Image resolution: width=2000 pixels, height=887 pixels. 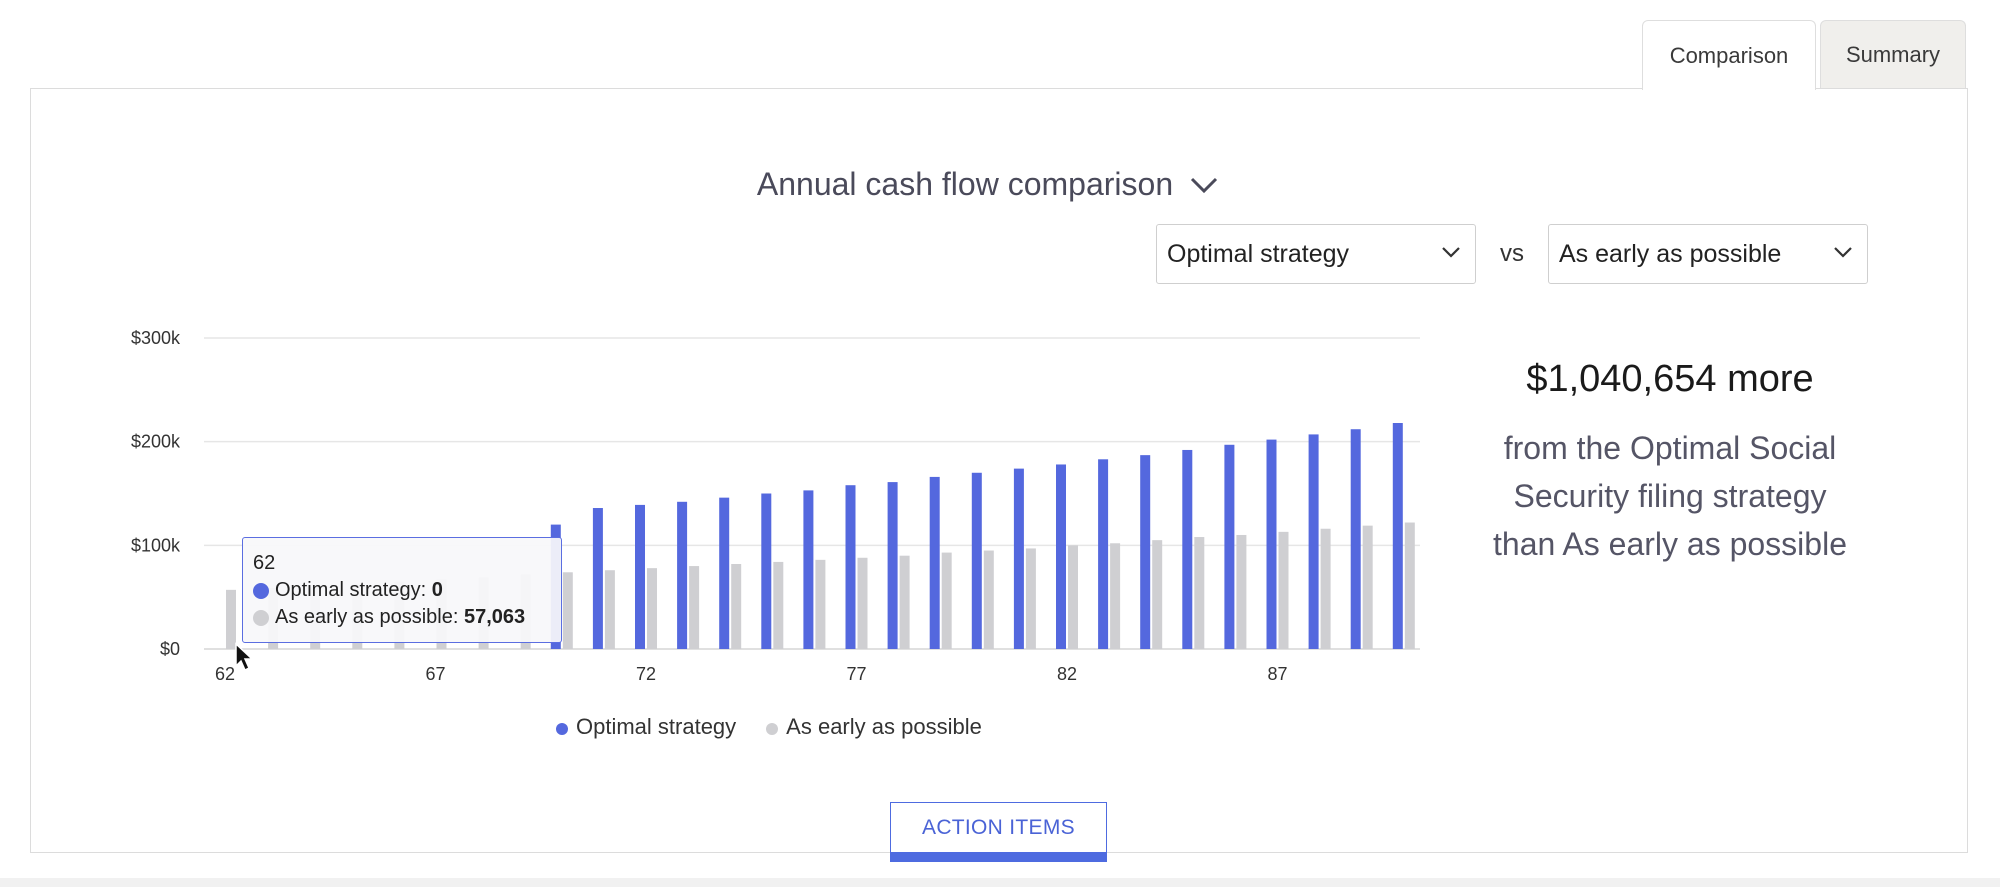 I want to click on summary-line-1: from the Optimal Social, so click(x=1670, y=448).